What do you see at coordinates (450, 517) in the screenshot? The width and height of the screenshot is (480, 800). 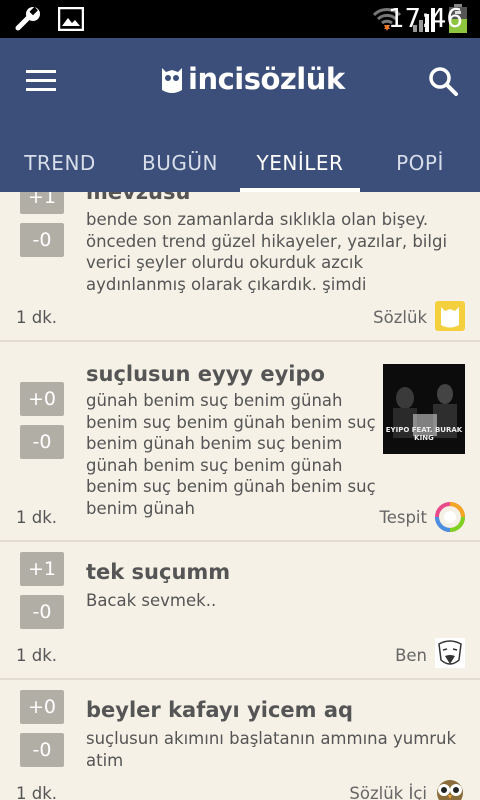 I see `rainbow-circle-avatar-icon` at bounding box center [450, 517].